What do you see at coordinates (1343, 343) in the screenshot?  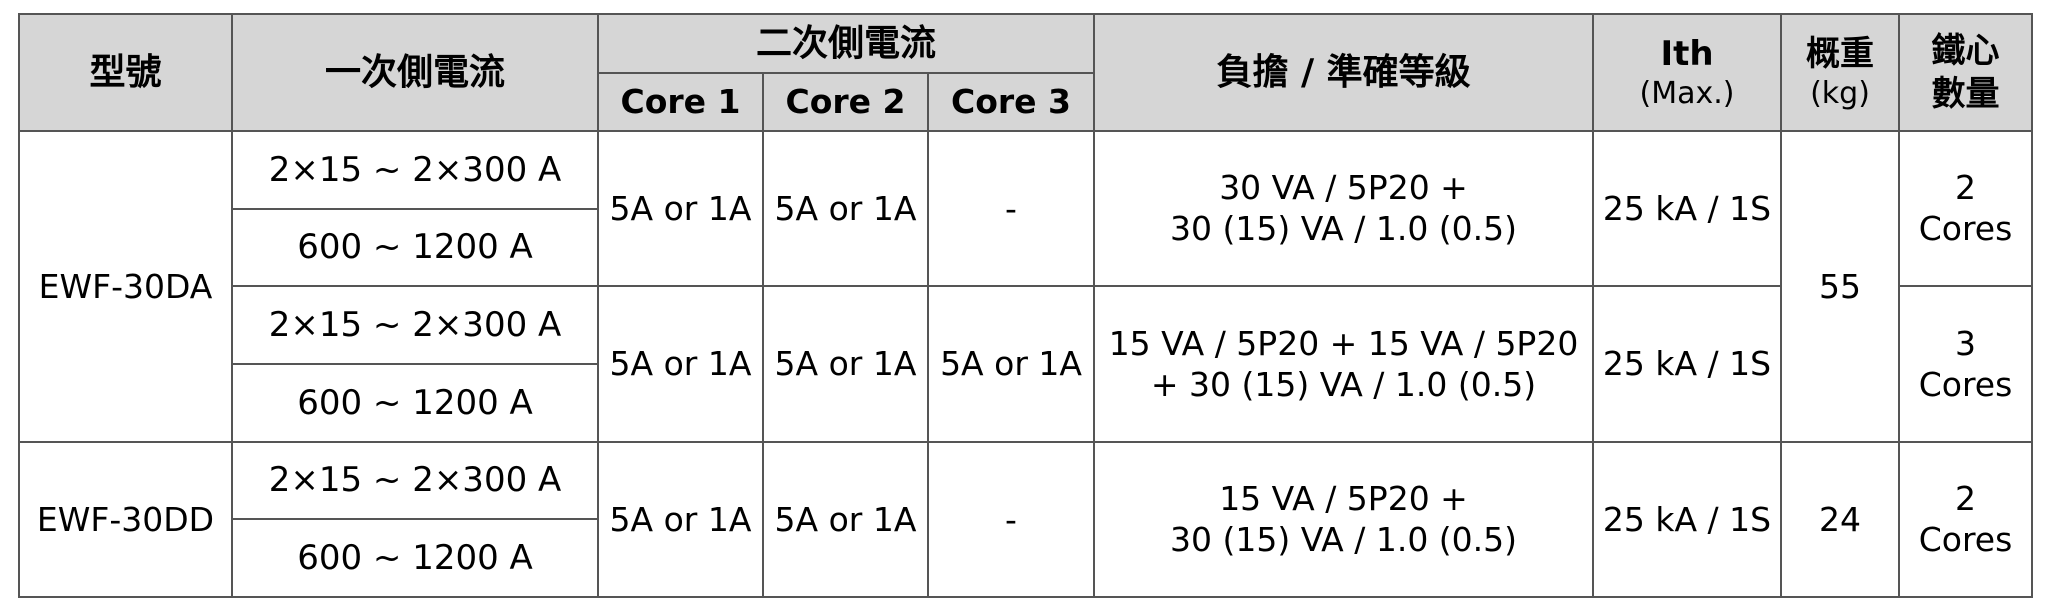 I see `burden-line: 15 VA / 5P20 + 15 VA / 5P20` at bounding box center [1343, 343].